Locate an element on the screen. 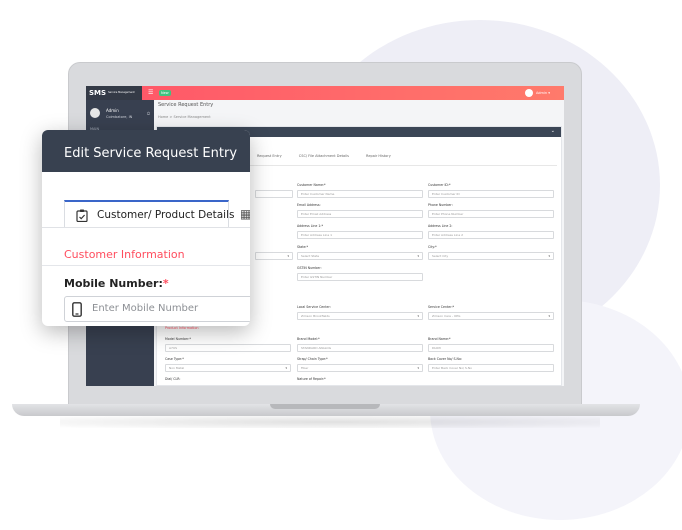 Image resolution: width=682 pixels, height=530 pixels. top-bar is located at coordinates (325, 93).